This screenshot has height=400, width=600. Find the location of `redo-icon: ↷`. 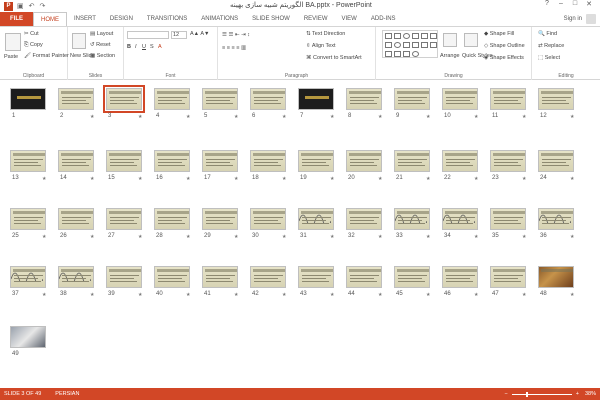

redo-icon: ↷ is located at coordinates (43, 6).